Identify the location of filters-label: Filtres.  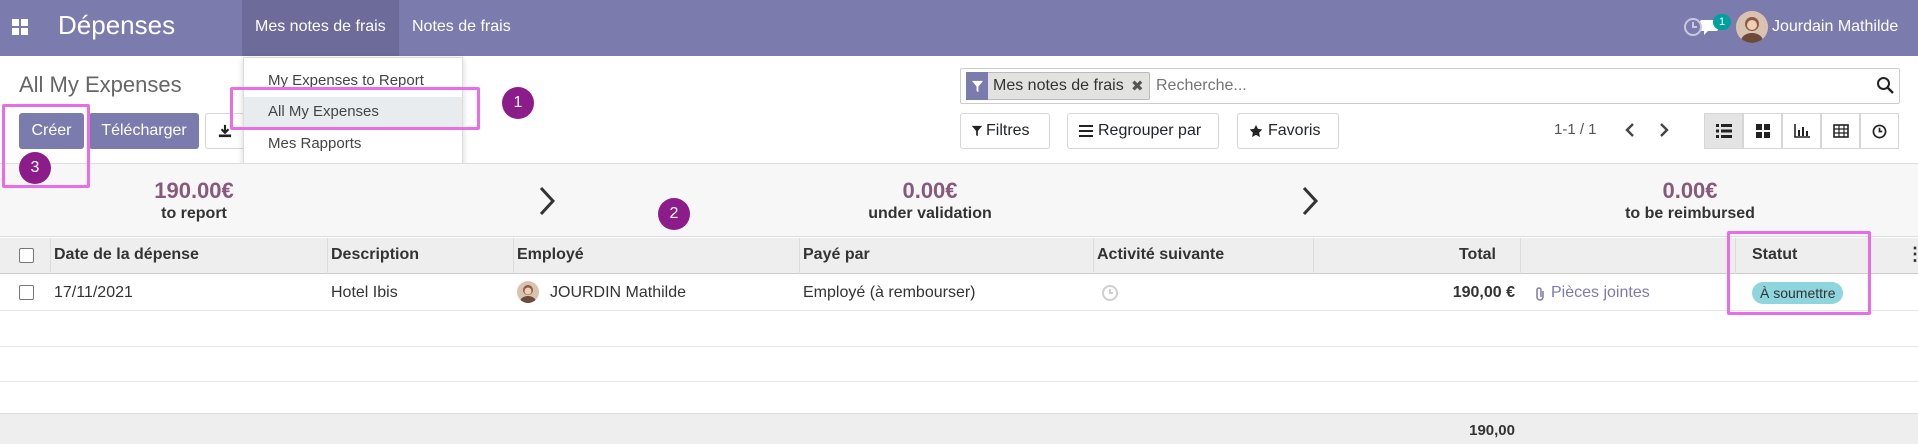
(1008, 130).